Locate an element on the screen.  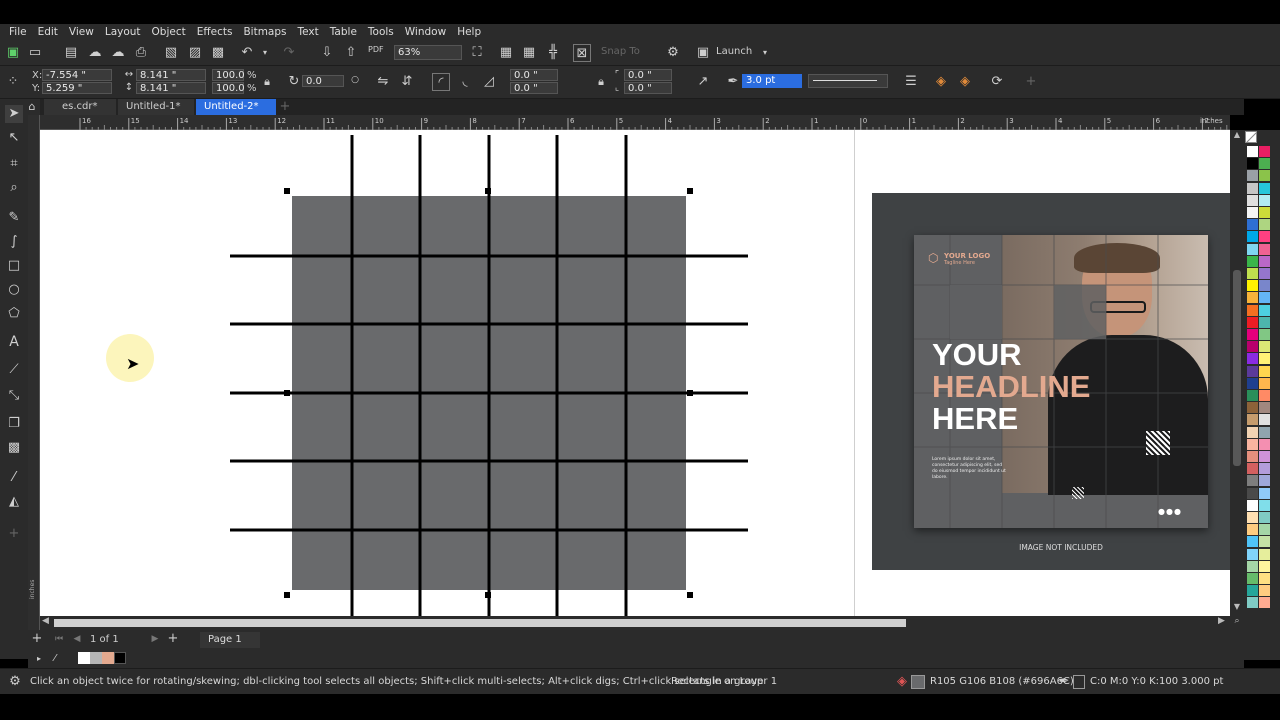
pick-tool-icon: ➤ is located at coordinates (14, 114).